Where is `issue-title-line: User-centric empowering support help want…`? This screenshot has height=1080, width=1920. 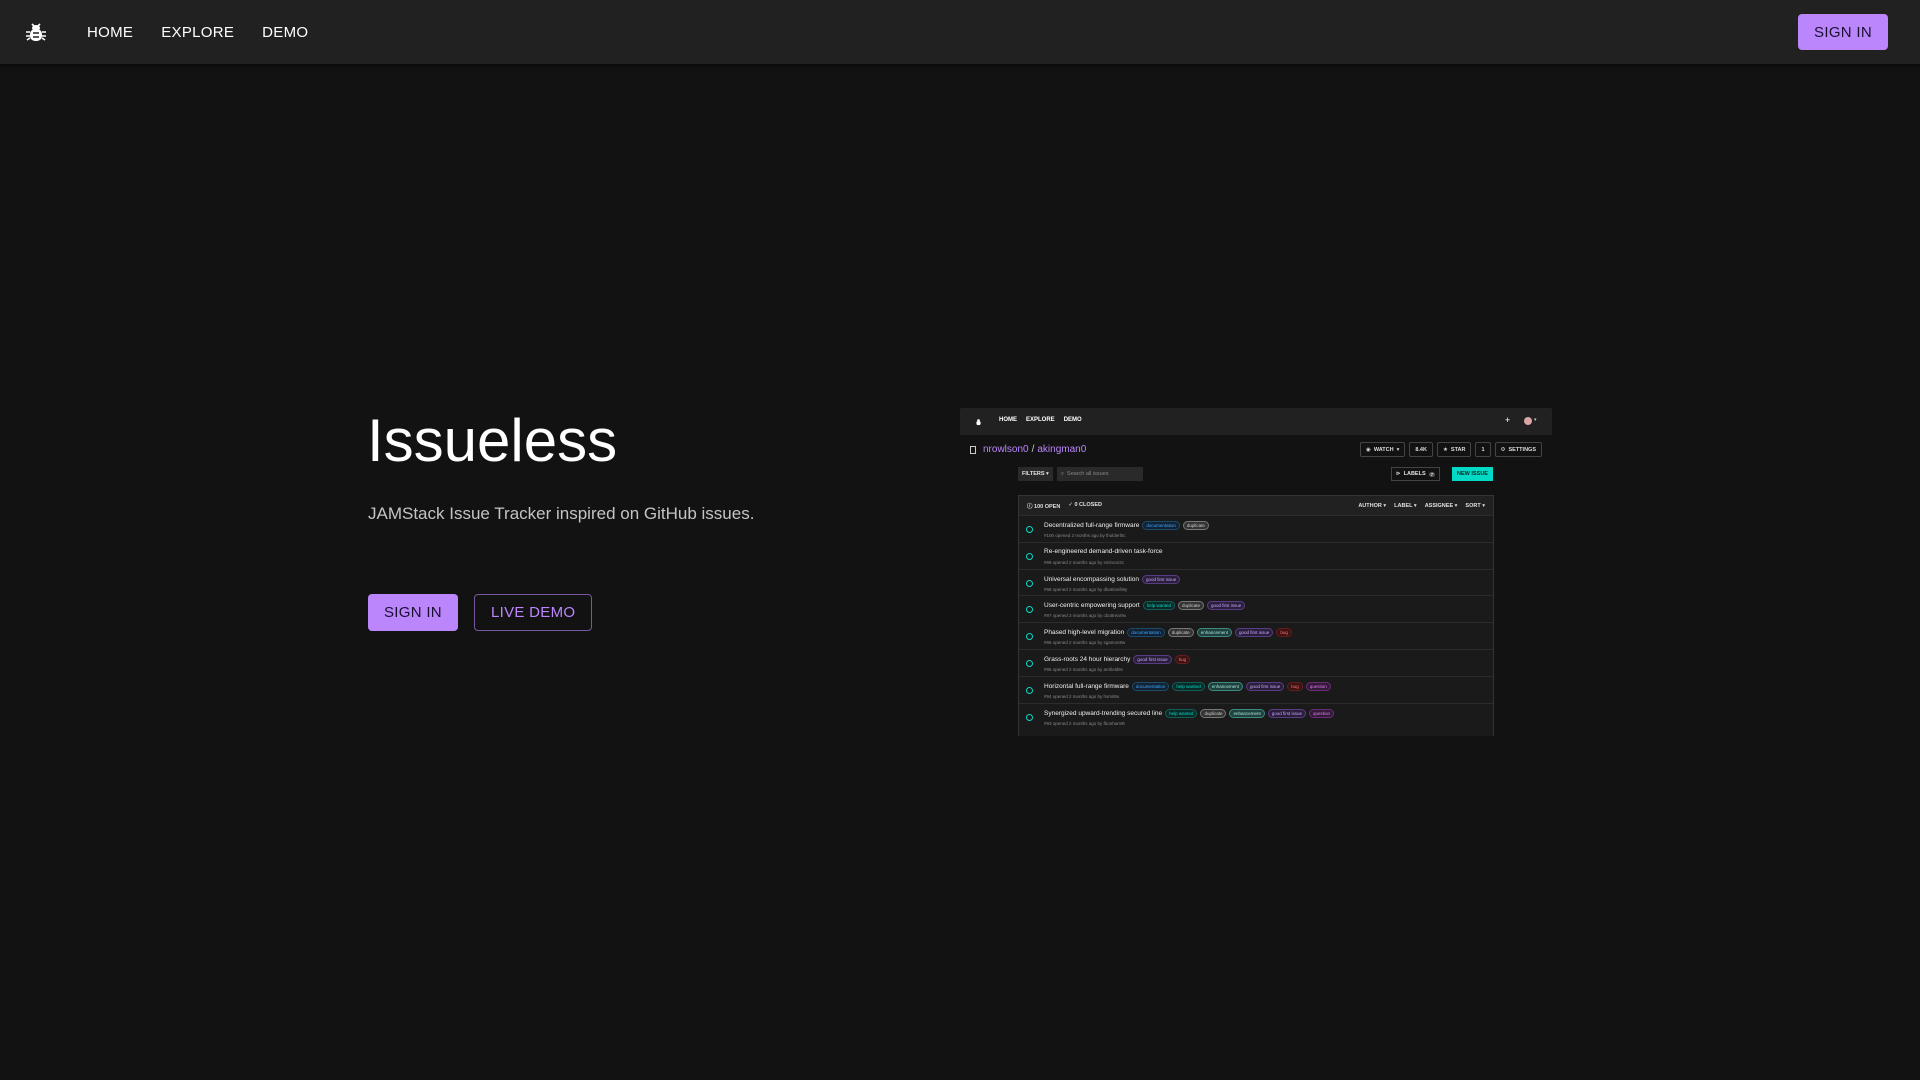 issue-title-line: User-centric empowering support help want… is located at coordinates (1145, 606).